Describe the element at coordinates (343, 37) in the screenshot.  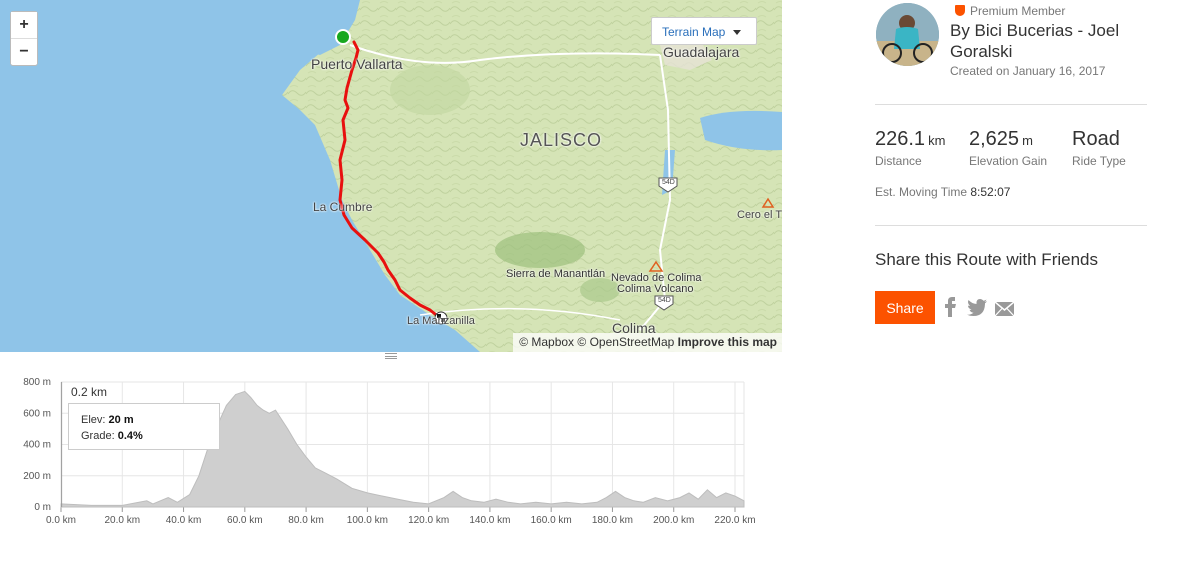
I see `route-start-marker` at that location.